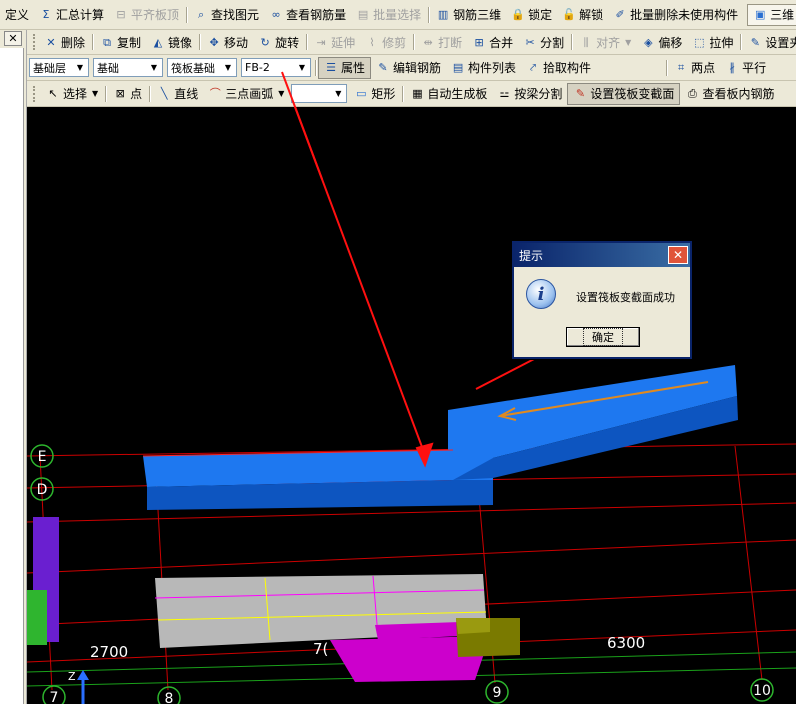  Describe the element at coordinates (169, 697) in the screenshot. I see `axis-label-8: 8` at that location.